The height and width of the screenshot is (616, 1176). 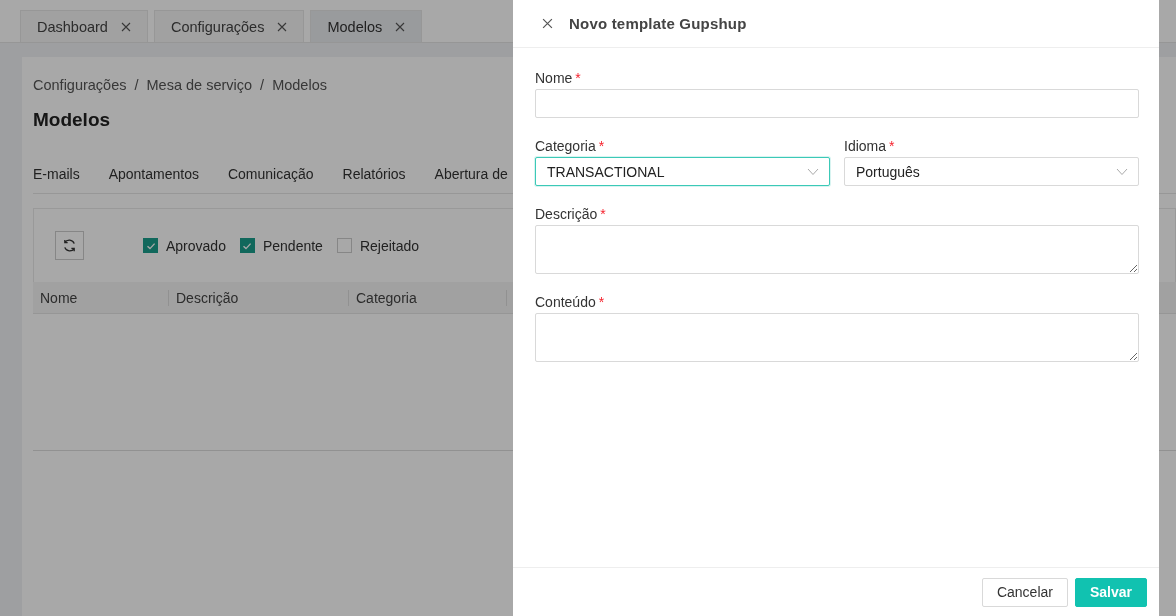 What do you see at coordinates (84, 26) in the screenshot?
I see `page-tab: Dashboard` at bounding box center [84, 26].